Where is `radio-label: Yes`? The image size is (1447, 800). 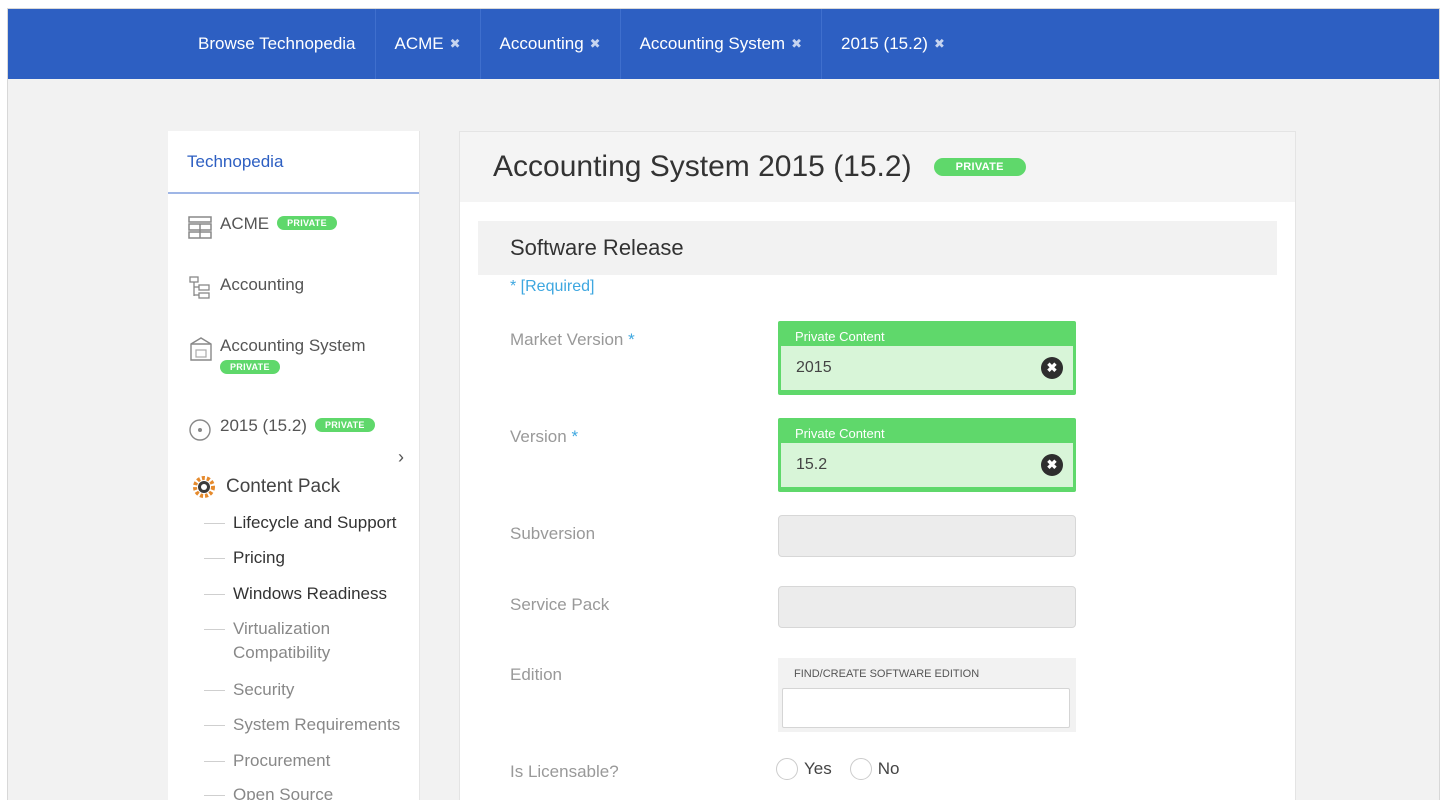 radio-label: Yes is located at coordinates (818, 768).